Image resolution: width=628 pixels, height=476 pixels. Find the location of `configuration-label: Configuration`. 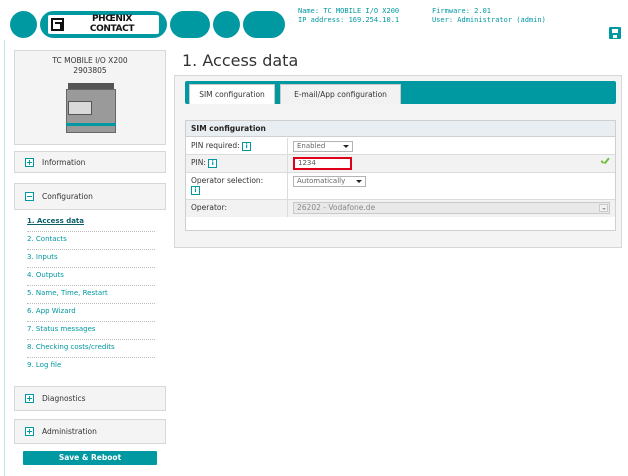

configuration-label: Configuration is located at coordinates (67, 196).